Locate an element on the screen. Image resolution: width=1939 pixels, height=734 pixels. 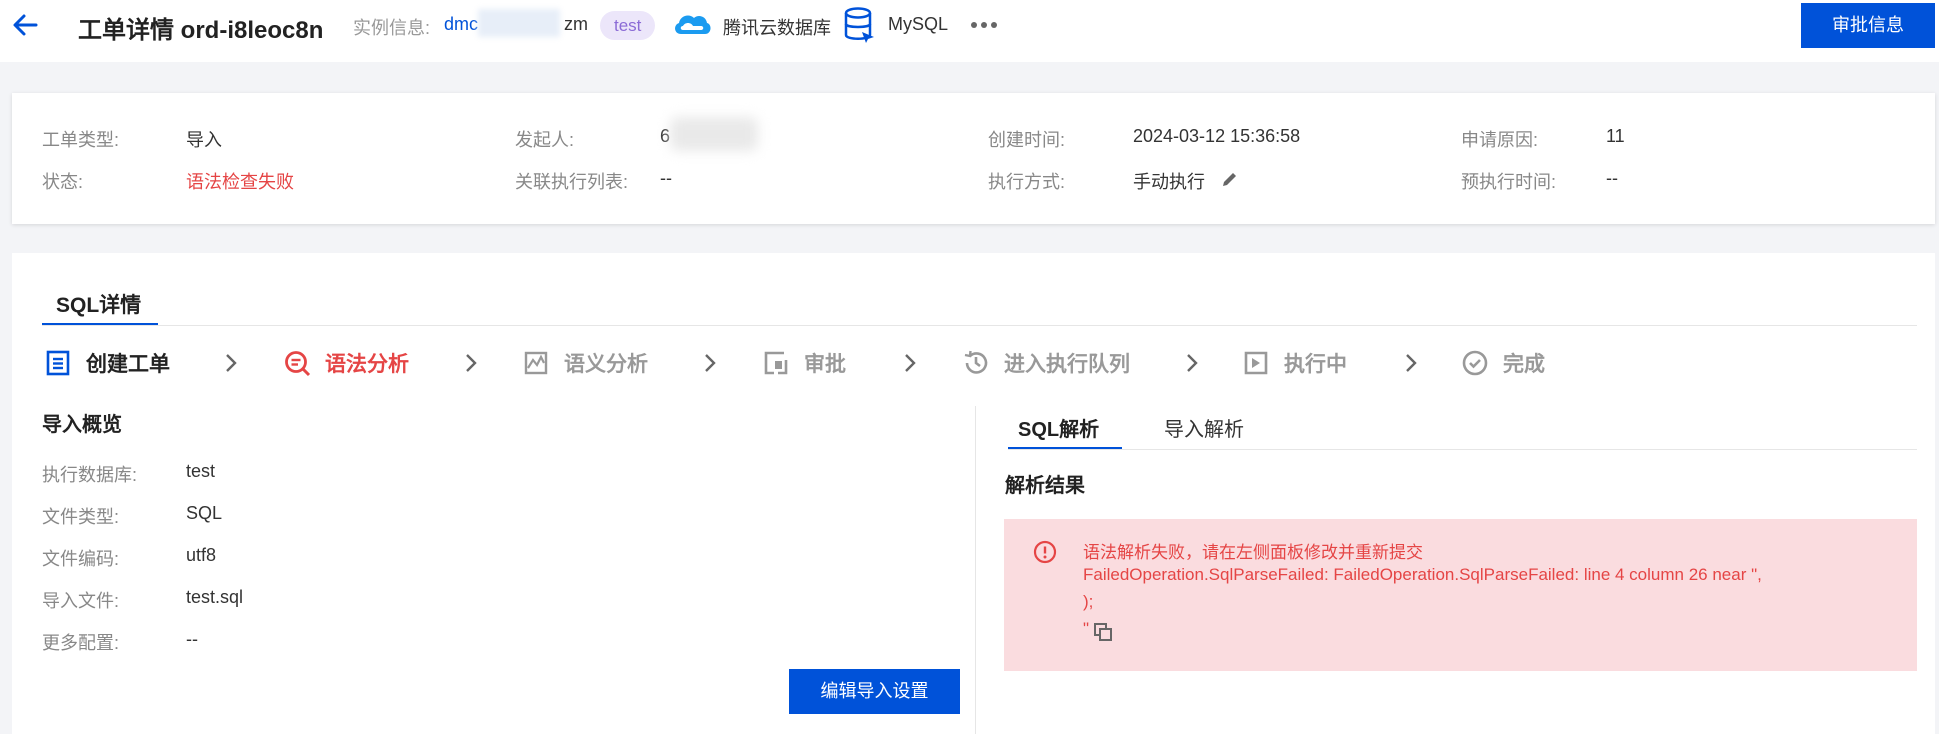
reason-label: 申请原因: is located at coordinates (1500, 140).